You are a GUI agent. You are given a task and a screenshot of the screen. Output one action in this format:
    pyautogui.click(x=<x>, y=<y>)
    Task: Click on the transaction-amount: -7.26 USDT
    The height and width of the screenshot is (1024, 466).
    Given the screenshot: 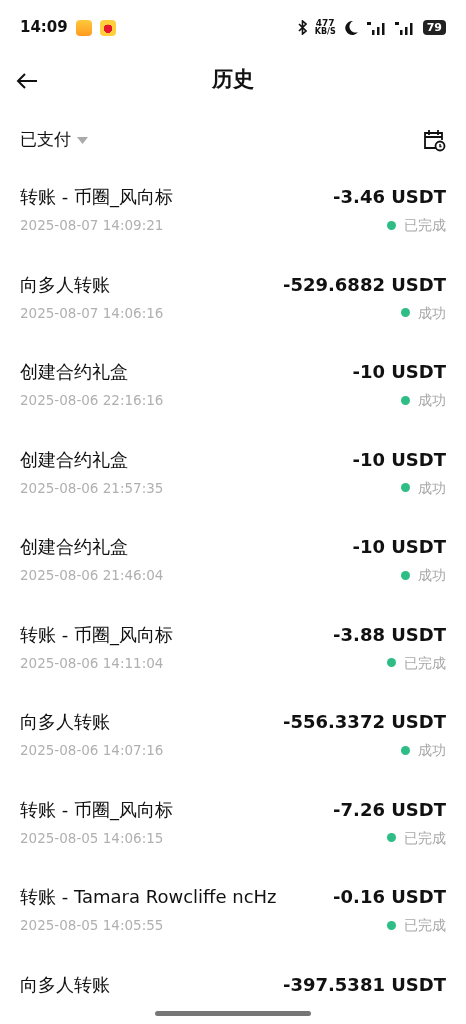 What is the action you would take?
    pyautogui.click(x=389, y=809)
    